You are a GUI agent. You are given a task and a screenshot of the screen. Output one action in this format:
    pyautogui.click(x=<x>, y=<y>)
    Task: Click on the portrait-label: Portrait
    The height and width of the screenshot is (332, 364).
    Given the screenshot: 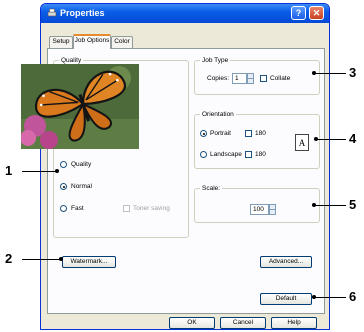 What is the action you would take?
    pyautogui.click(x=220, y=133)
    